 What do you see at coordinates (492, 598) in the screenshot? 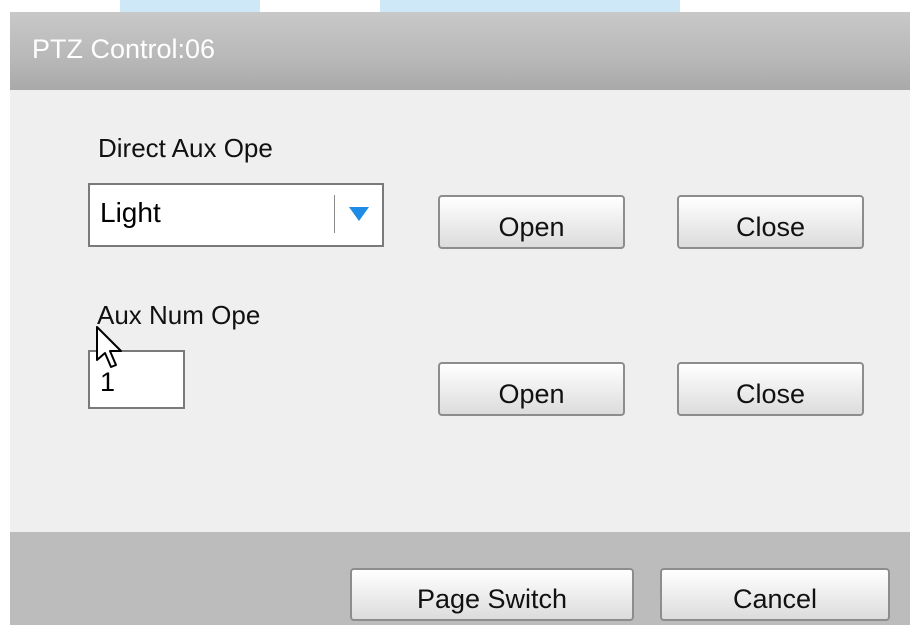
I see `page-switch-label: Page Switch` at bounding box center [492, 598].